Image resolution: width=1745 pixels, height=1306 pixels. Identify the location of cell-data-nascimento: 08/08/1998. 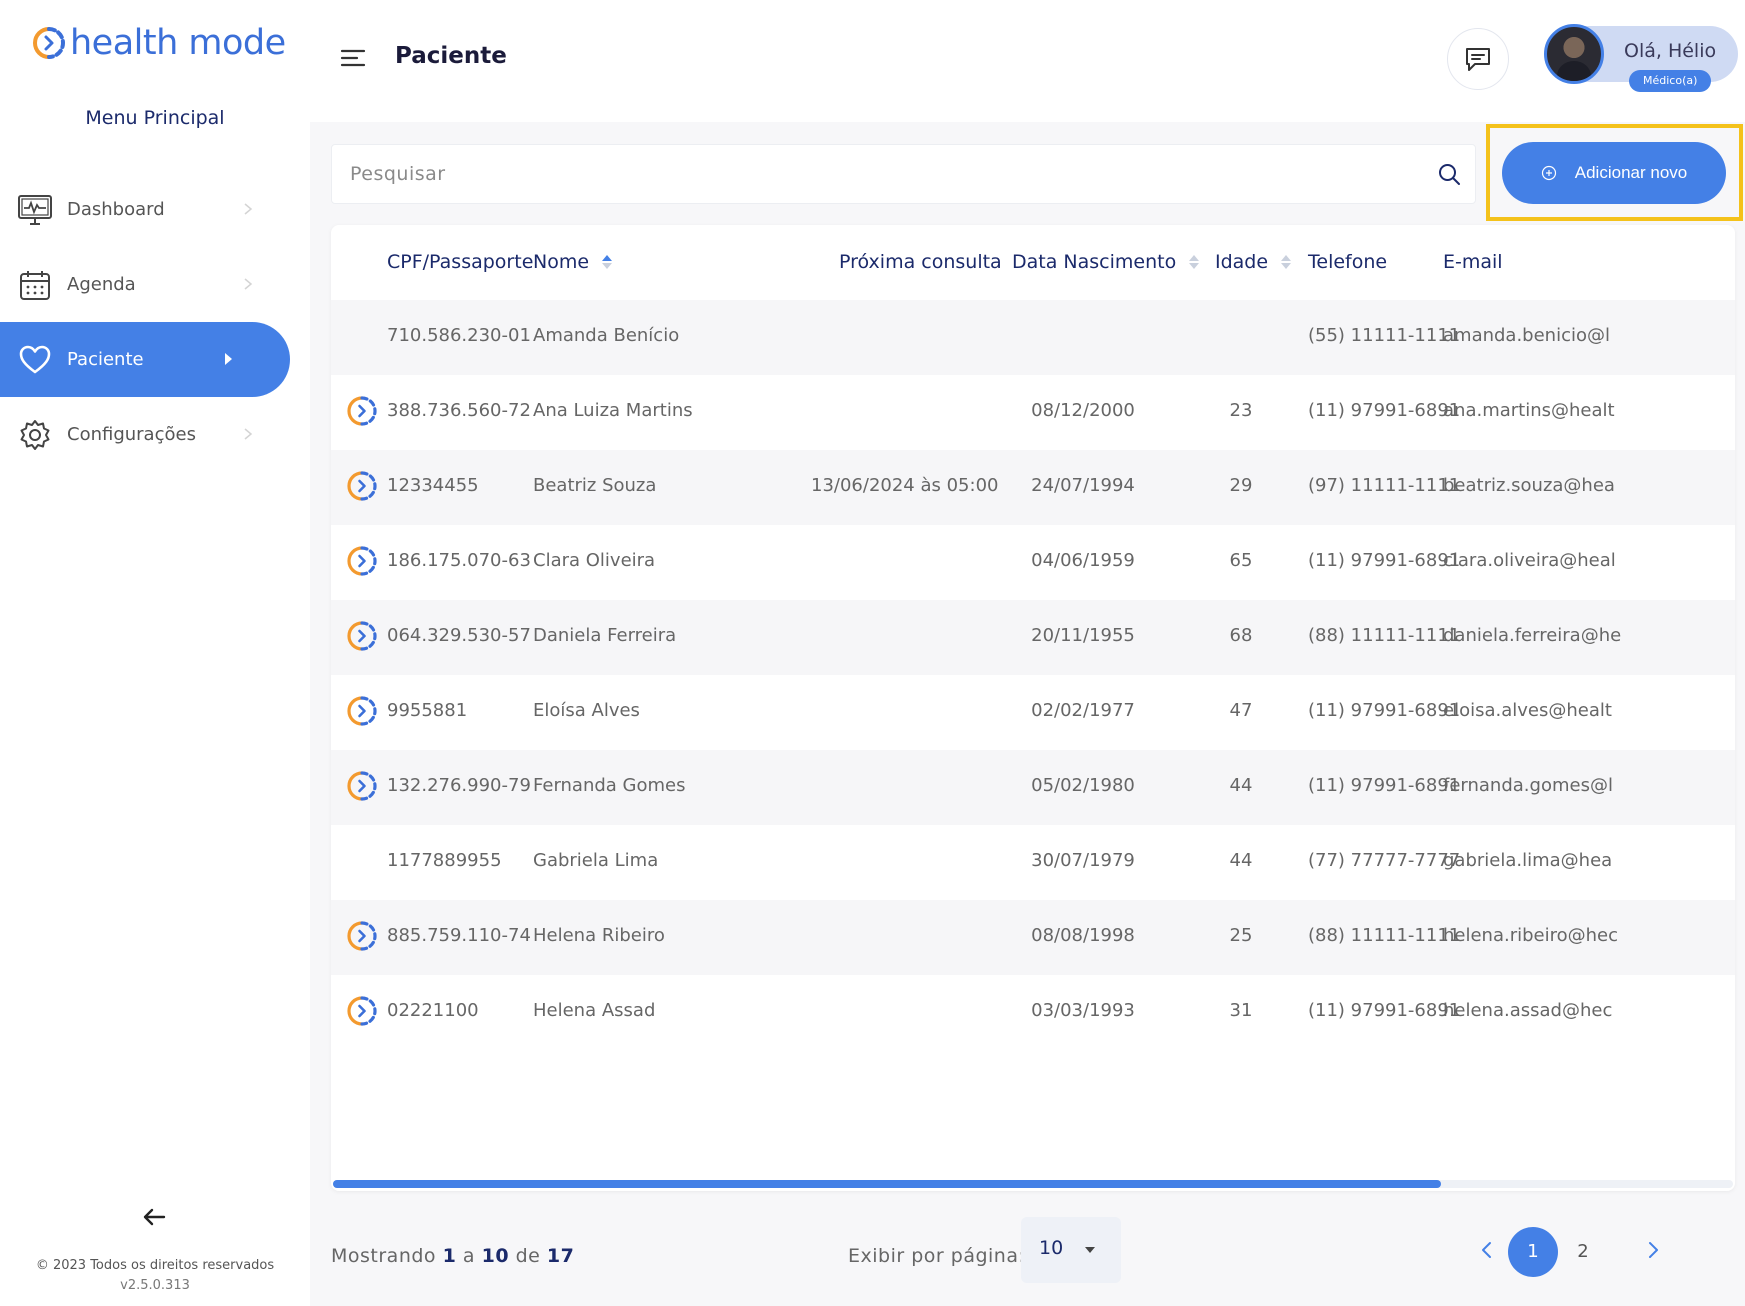
(1083, 935).